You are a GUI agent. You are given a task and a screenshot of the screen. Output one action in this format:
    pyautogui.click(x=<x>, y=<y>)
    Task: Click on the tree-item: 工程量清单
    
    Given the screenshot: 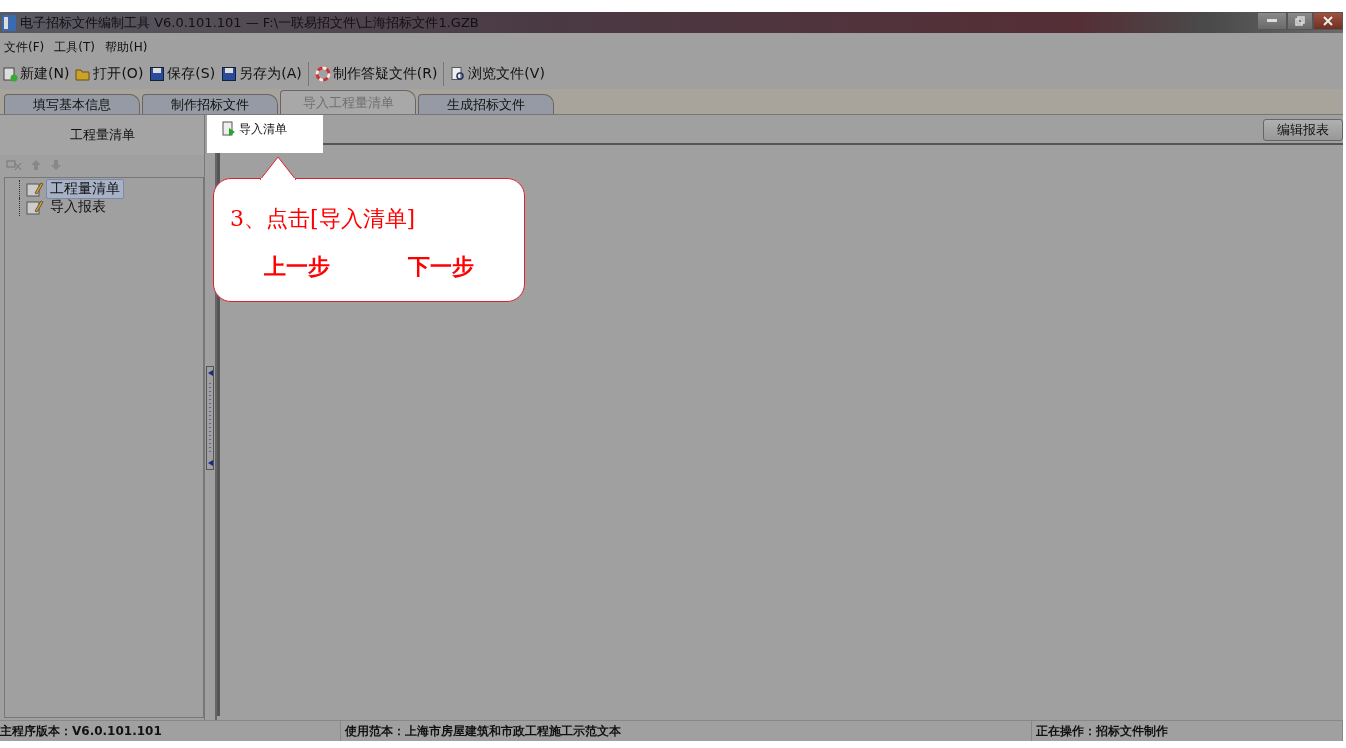 What is the action you would take?
    pyautogui.click(x=85, y=189)
    